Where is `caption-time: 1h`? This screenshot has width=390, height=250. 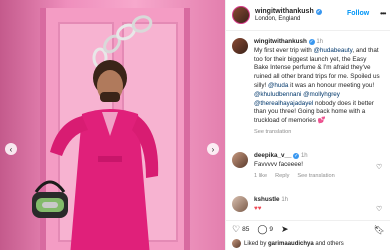 caption-time: 1h is located at coordinates (320, 42).